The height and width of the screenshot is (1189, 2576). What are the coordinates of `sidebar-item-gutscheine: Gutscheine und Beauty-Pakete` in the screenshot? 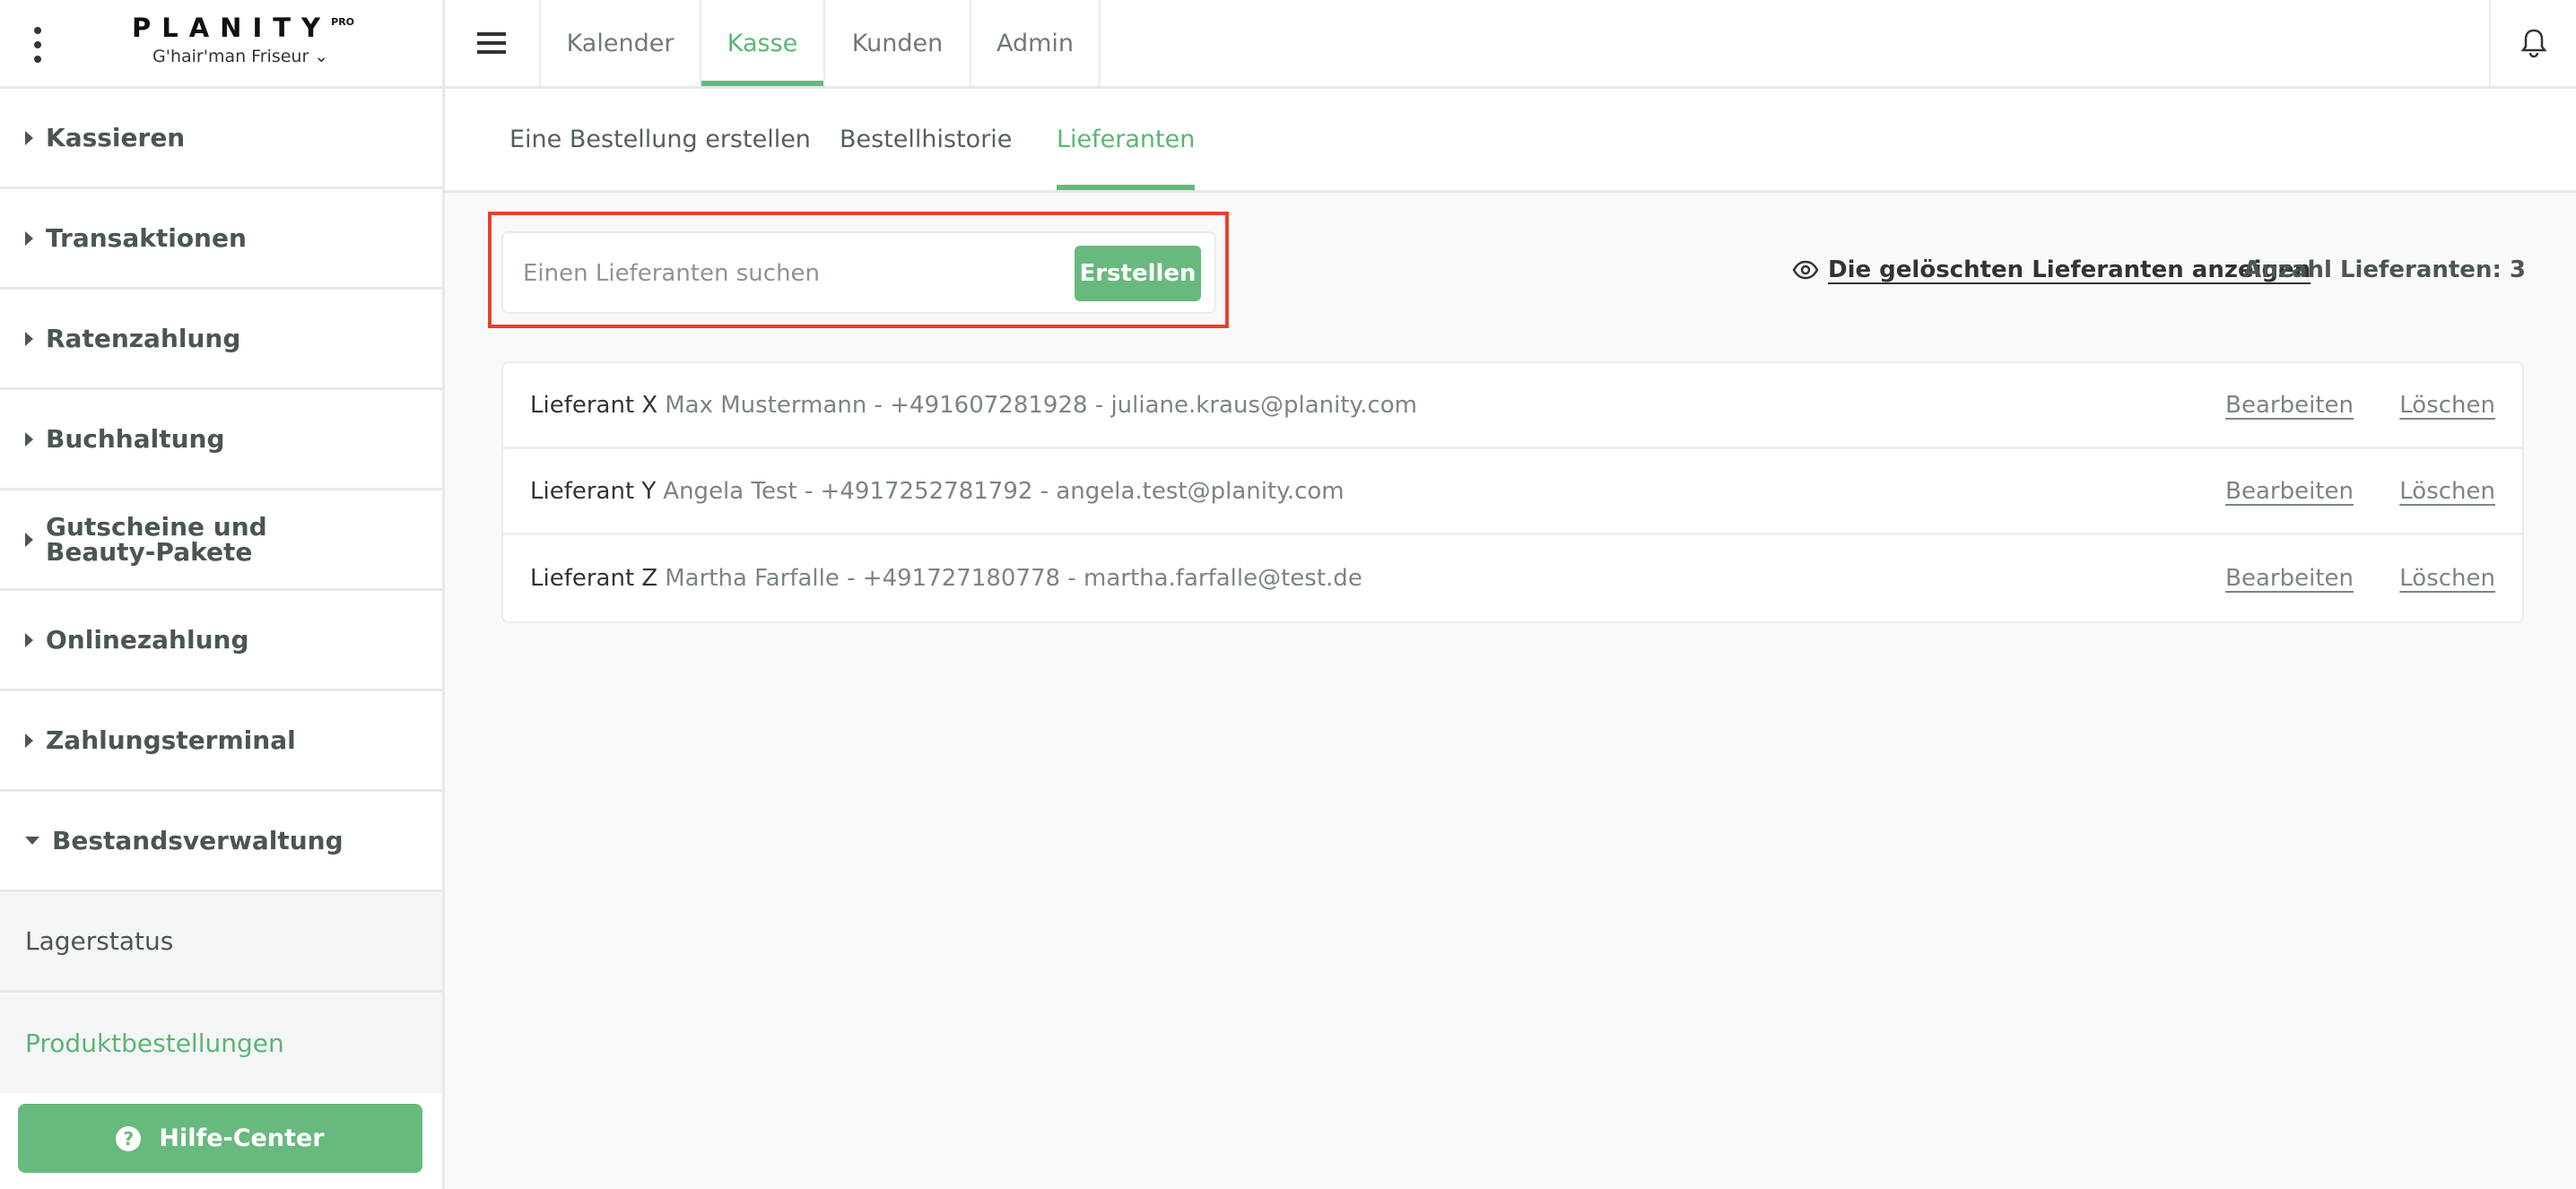 It's located at (221, 540).